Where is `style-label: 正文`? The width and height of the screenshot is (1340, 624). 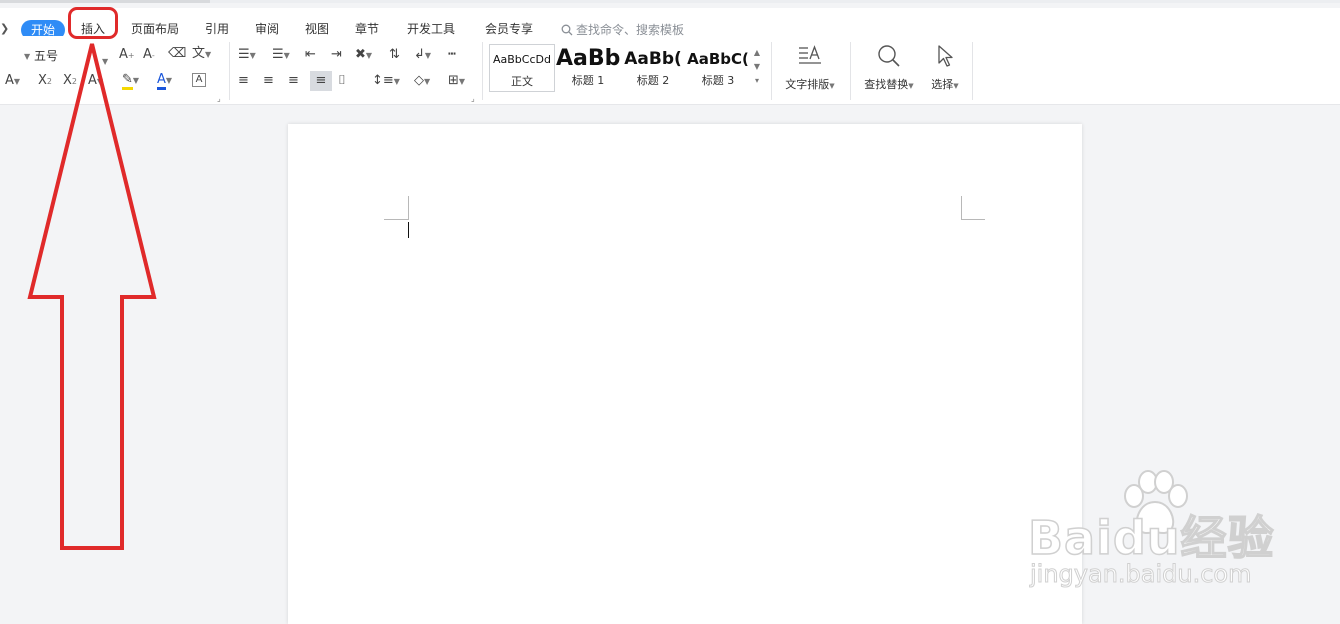 style-label: 正文 is located at coordinates (522, 81).